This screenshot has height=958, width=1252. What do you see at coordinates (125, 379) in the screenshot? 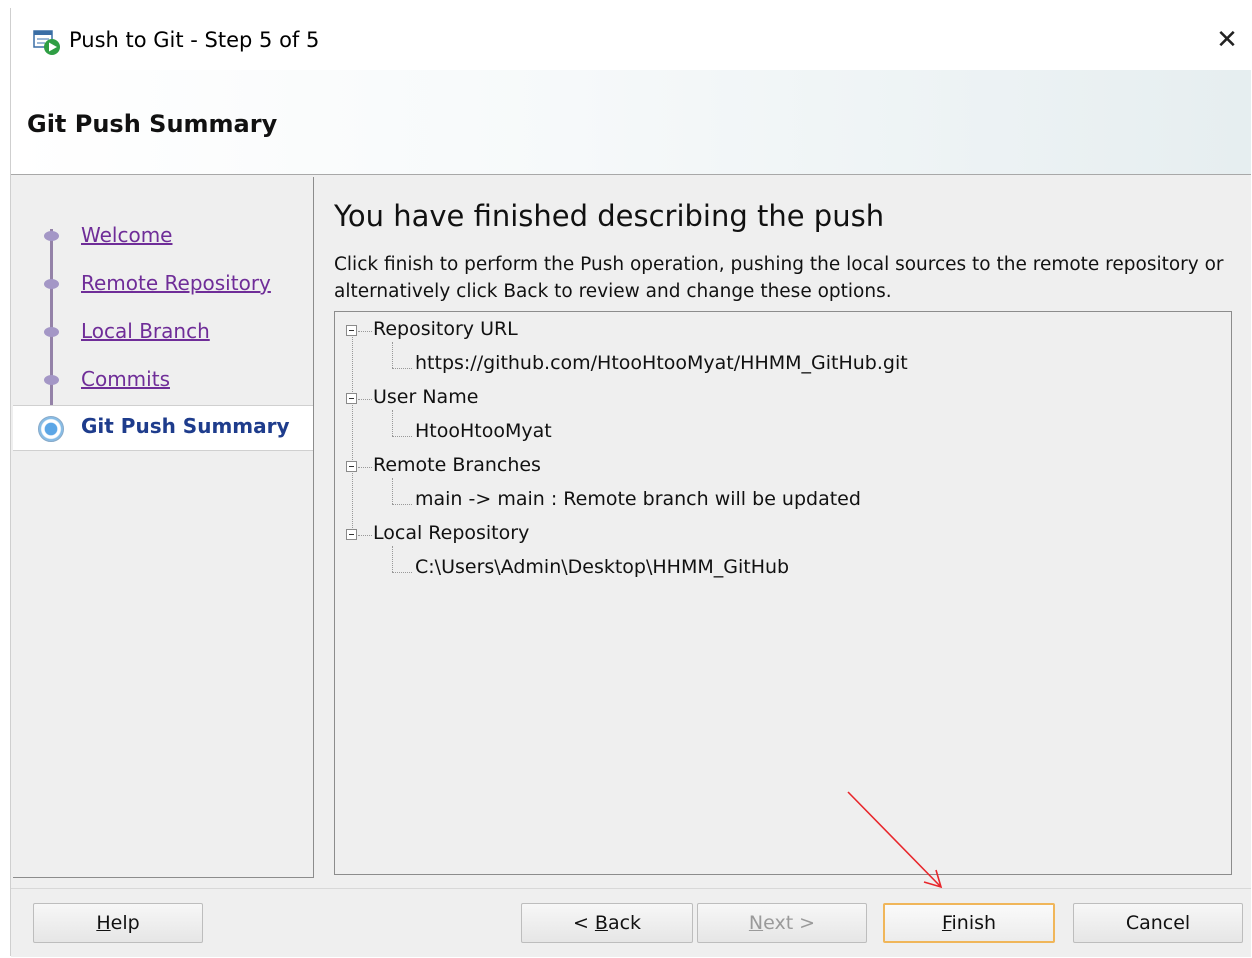
I see `step-label: Commits` at bounding box center [125, 379].